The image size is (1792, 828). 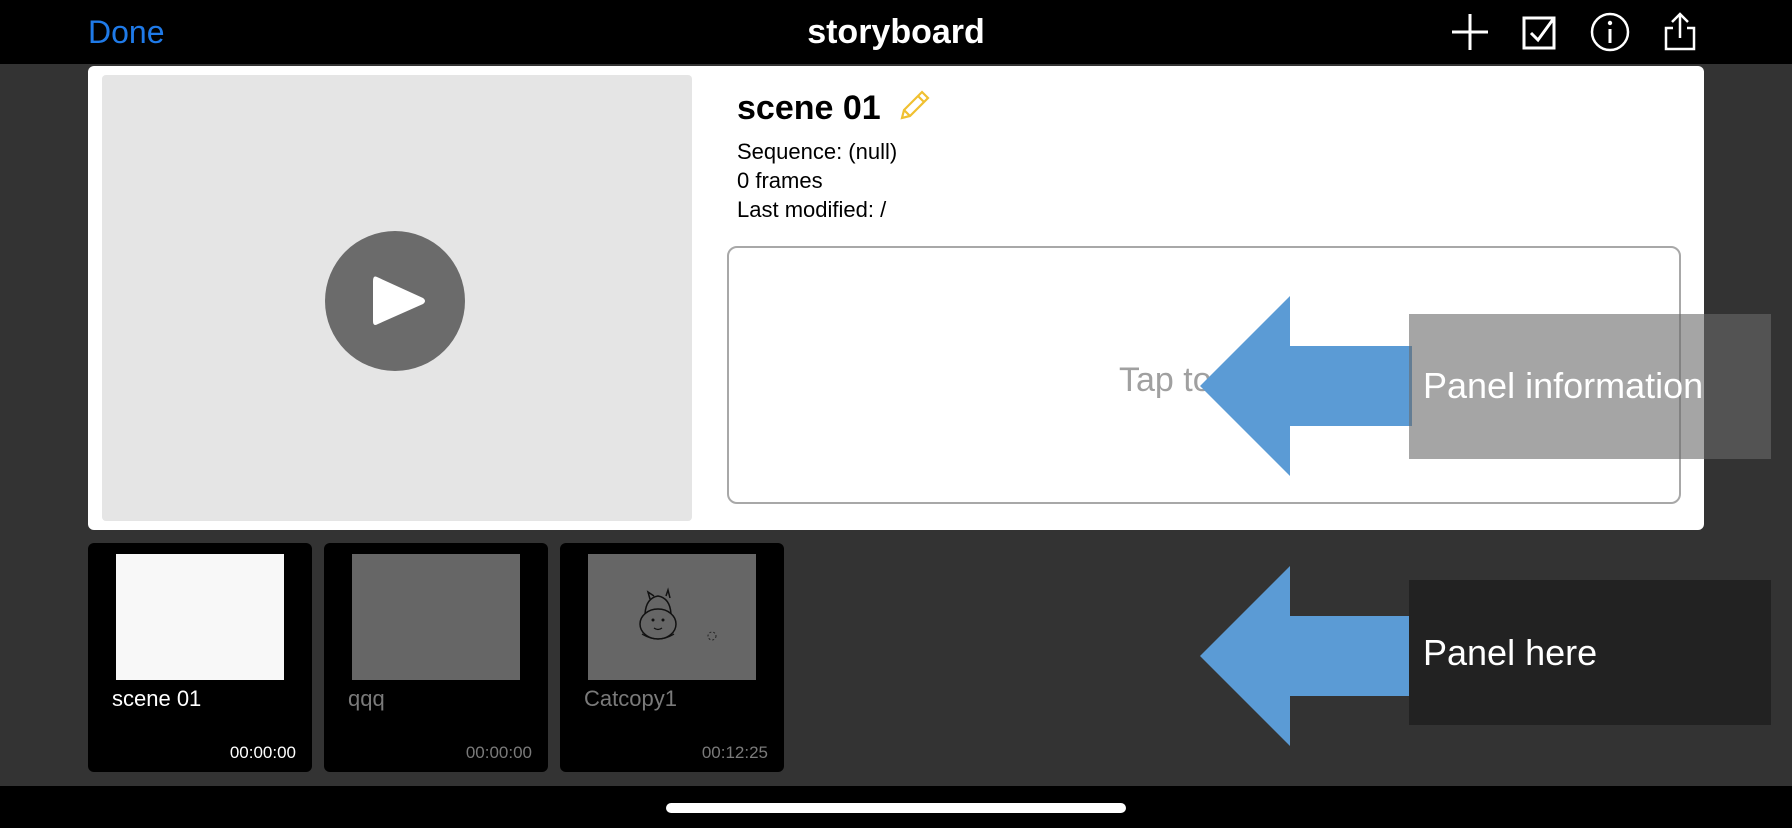 I want to click on share-button, so click(x=1680, y=32).